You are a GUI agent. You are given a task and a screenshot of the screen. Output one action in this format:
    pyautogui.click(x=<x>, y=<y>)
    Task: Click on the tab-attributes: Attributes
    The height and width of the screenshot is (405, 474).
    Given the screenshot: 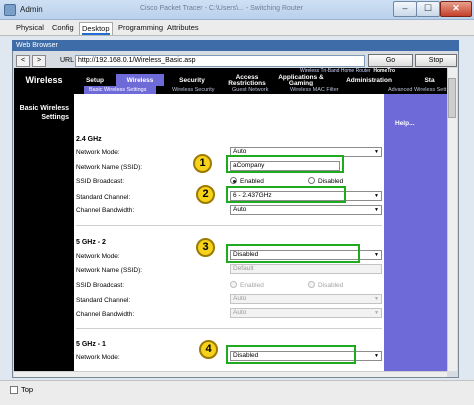 What is the action you would take?
    pyautogui.click(x=183, y=28)
    